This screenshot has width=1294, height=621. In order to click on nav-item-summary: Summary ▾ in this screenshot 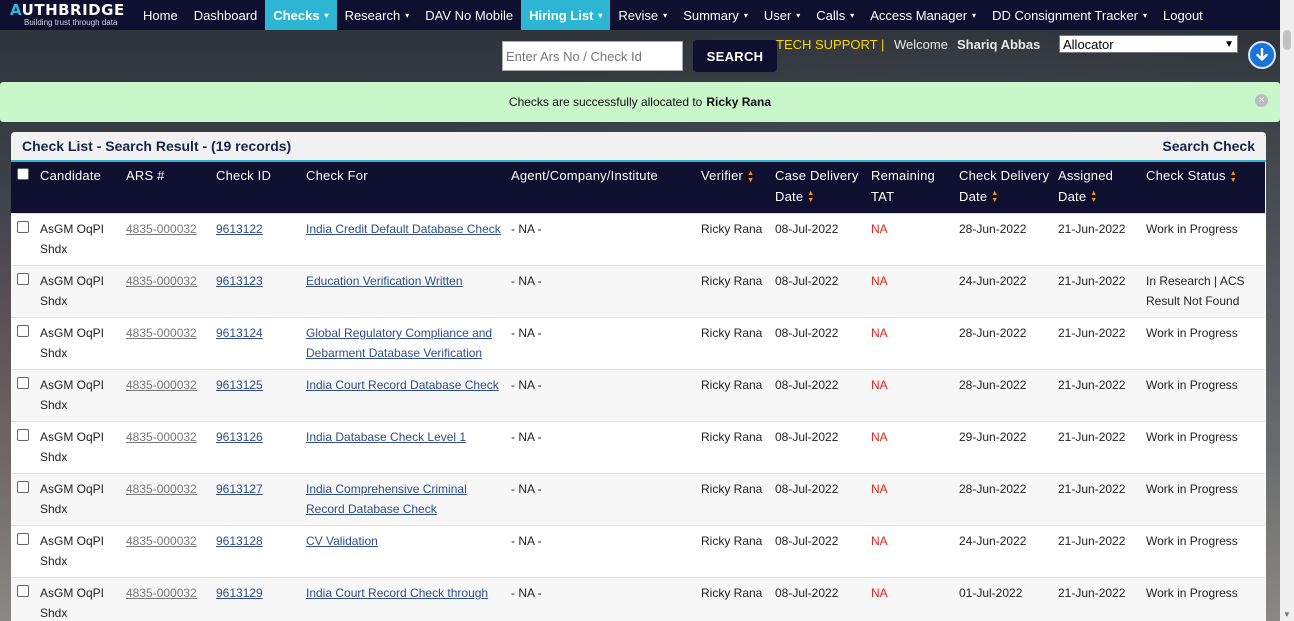, I will do `click(715, 15)`.